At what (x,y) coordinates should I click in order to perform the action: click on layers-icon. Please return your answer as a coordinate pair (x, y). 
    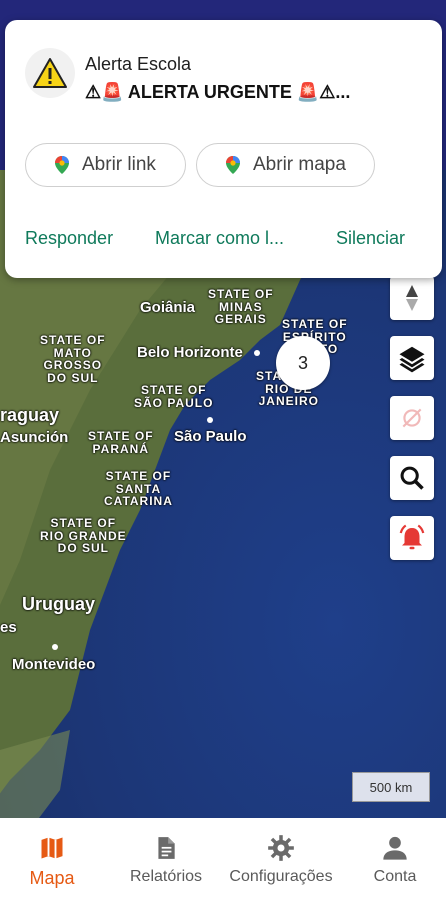
    Looking at the image, I should click on (412, 359).